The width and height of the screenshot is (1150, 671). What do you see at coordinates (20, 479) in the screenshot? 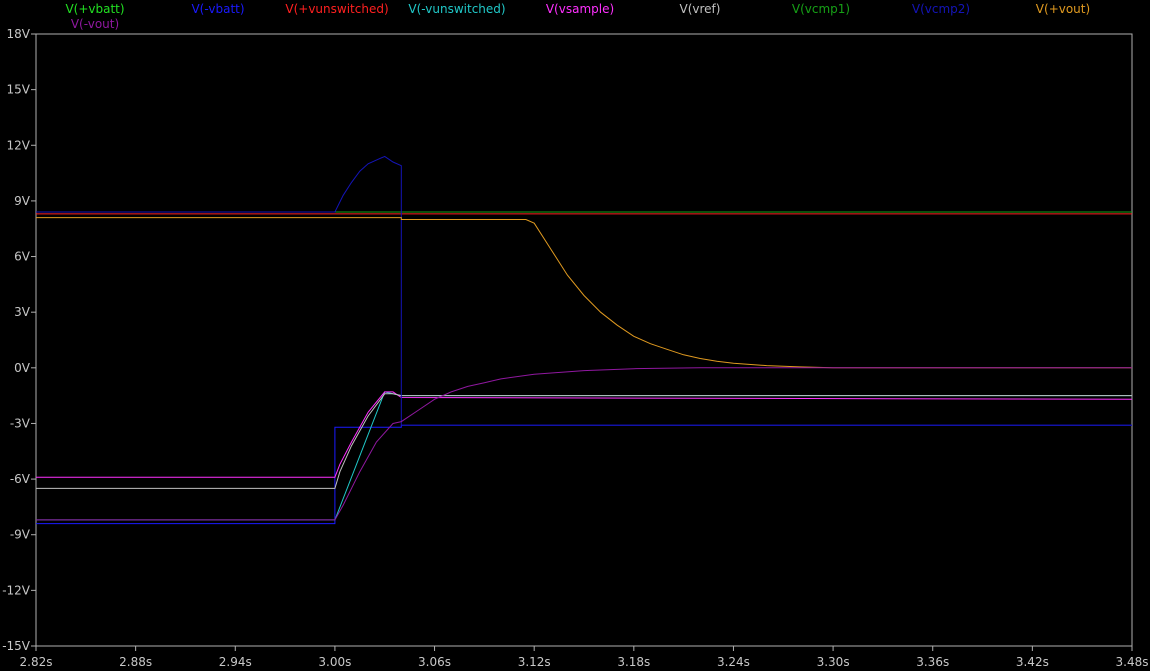
I see `y-tick-label: -6V` at bounding box center [20, 479].